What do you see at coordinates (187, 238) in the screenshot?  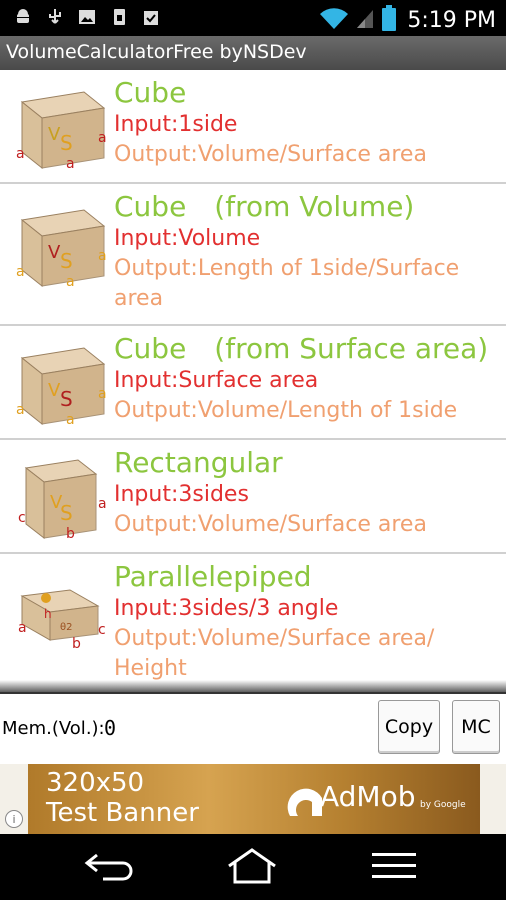 I see `item-input: Input:Volume` at bounding box center [187, 238].